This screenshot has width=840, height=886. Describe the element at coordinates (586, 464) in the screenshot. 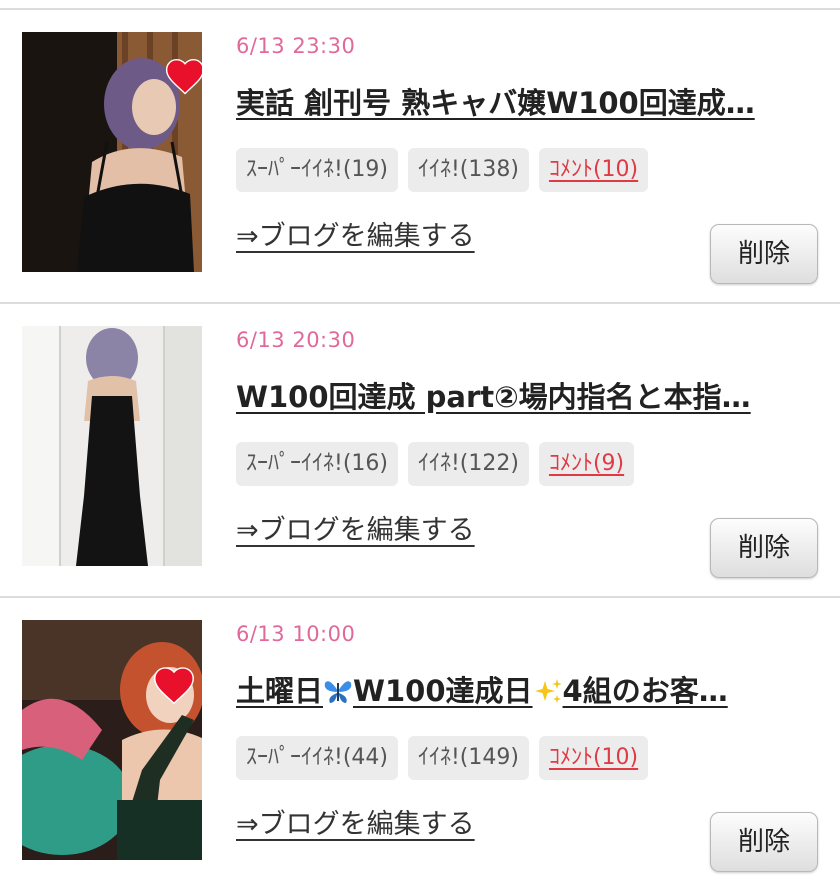

I see `comment-link: ｺﾒﾝﾄ(9)` at that location.